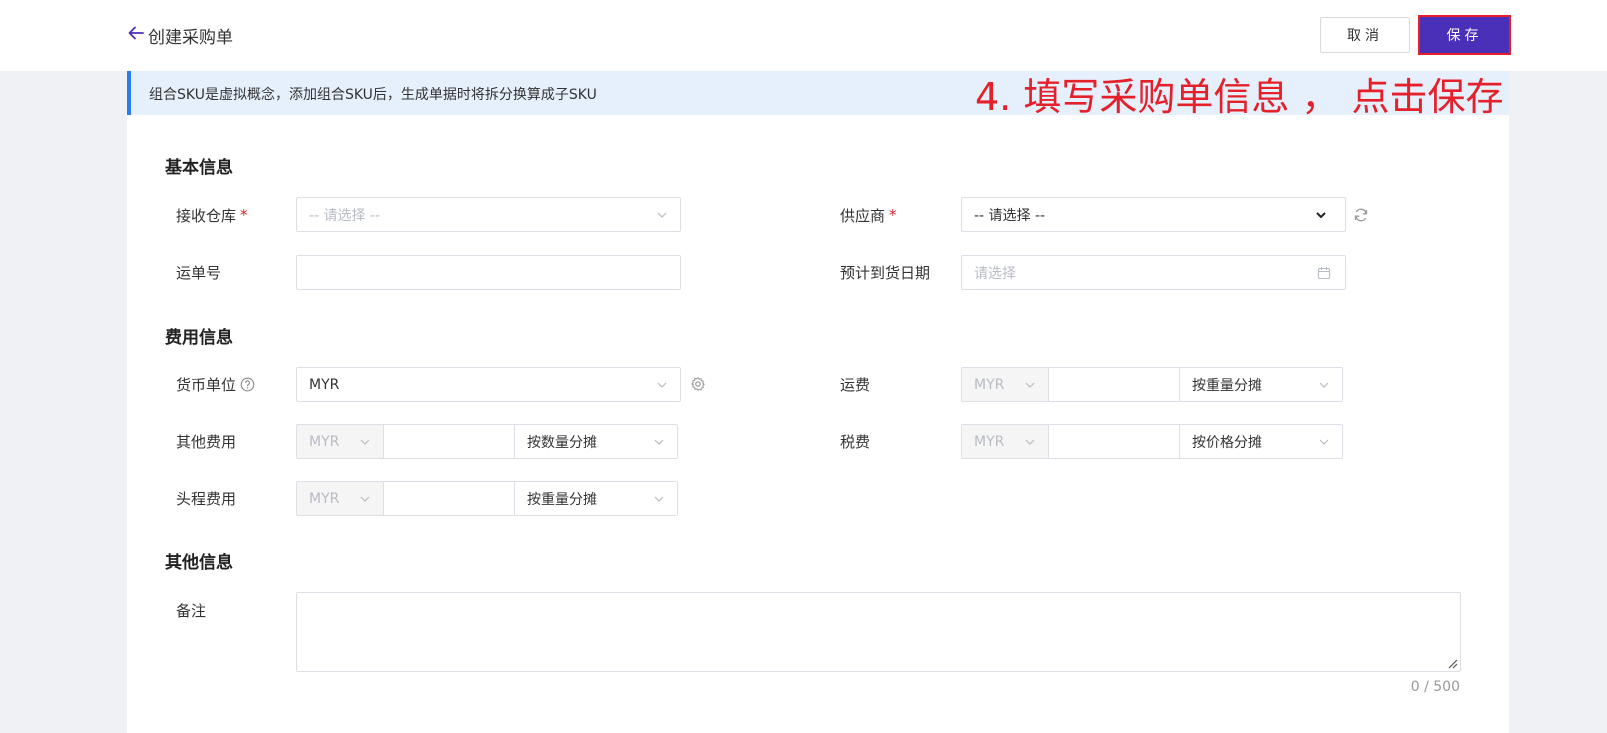 This screenshot has height=733, width=1607. I want to click on waybill-input, so click(488, 272).